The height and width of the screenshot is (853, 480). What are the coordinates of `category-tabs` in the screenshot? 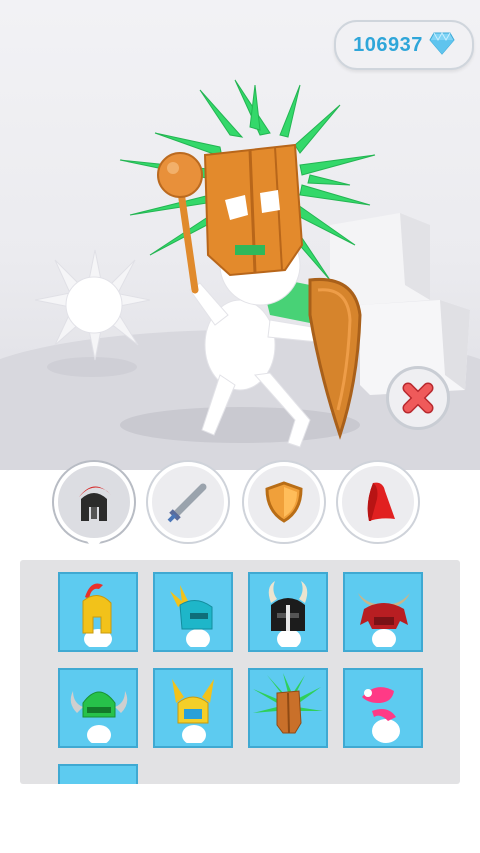 It's located at (240, 506).